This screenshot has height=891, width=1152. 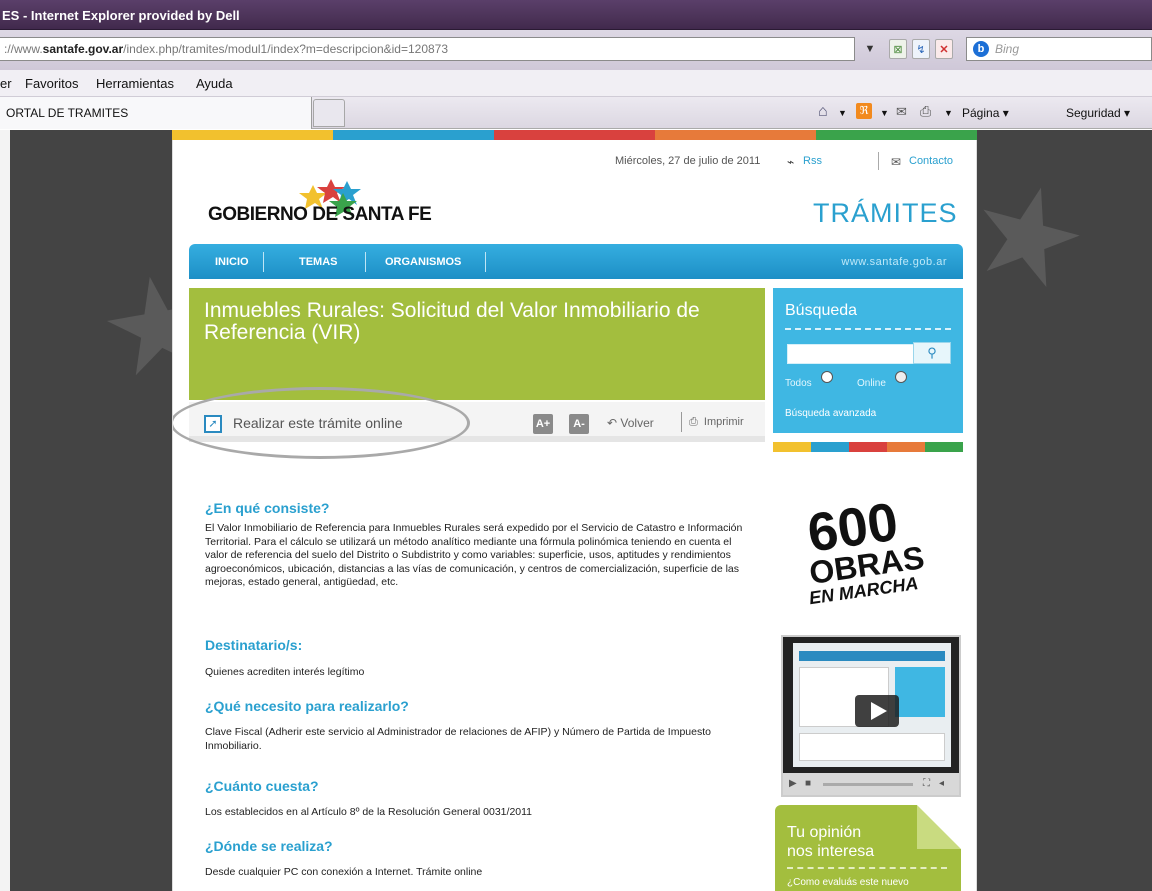 I want to click on page-fold-icon, so click(x=939, y=827).